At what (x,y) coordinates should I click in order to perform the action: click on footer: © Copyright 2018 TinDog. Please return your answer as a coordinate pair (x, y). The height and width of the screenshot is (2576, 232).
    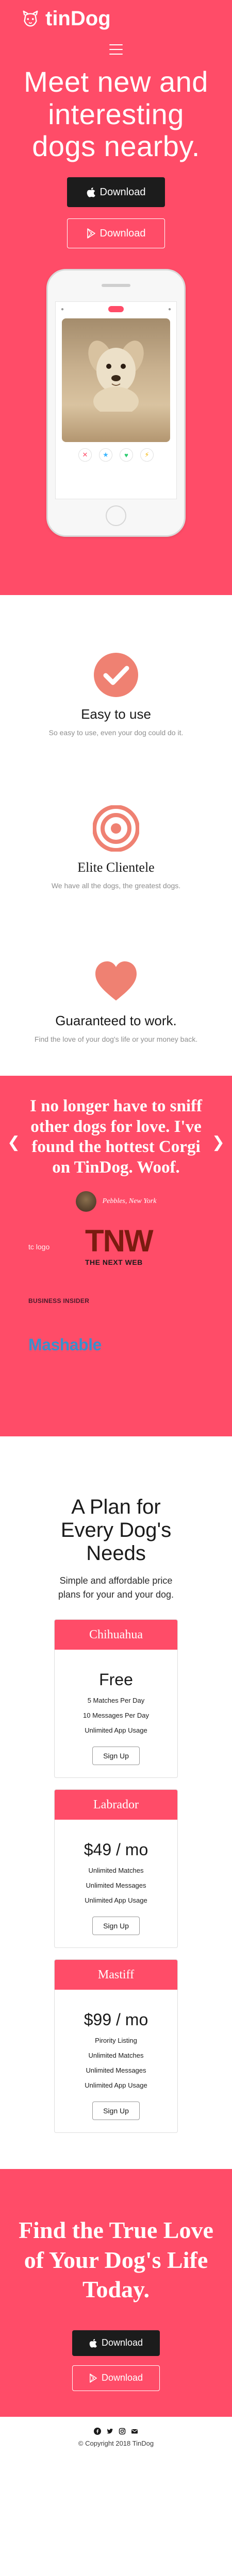
    Looking at the image, I should click on (116, 2438).